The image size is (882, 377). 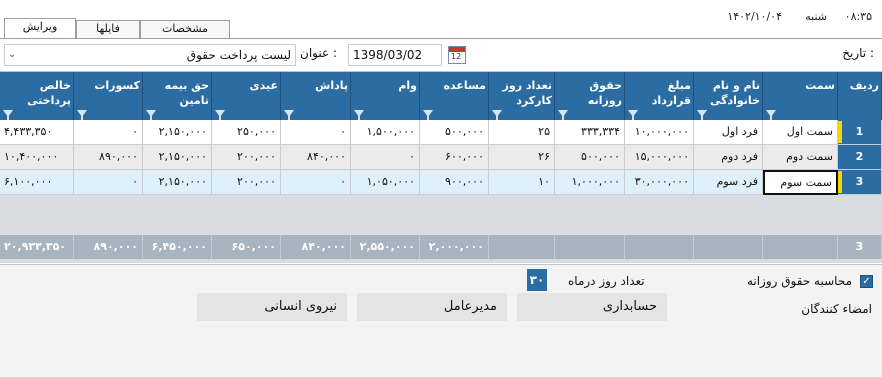 What do you see at coordinates (860, 247) in the screenshot?
I see `summary-count: 3` at bounding box center [860, 247].